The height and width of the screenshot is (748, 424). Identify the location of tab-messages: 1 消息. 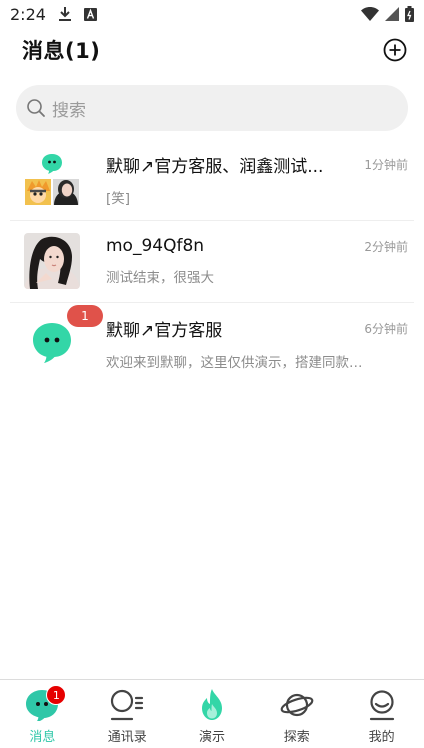
(42, 714).